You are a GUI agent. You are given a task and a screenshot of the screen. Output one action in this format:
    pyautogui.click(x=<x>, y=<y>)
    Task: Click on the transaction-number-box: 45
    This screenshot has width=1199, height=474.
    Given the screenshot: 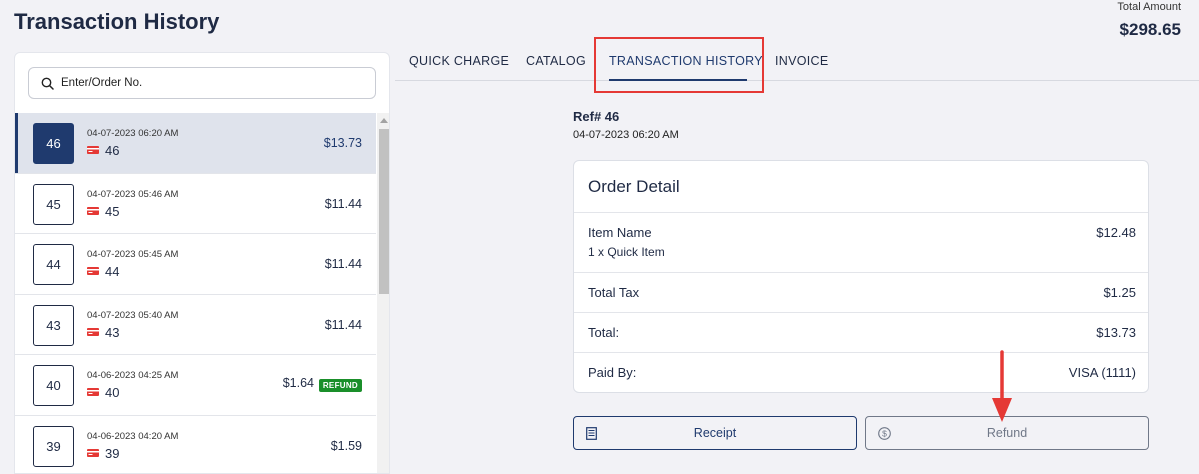 What is the action you would take?
    pyautogui.click(x=53, y=204)
    